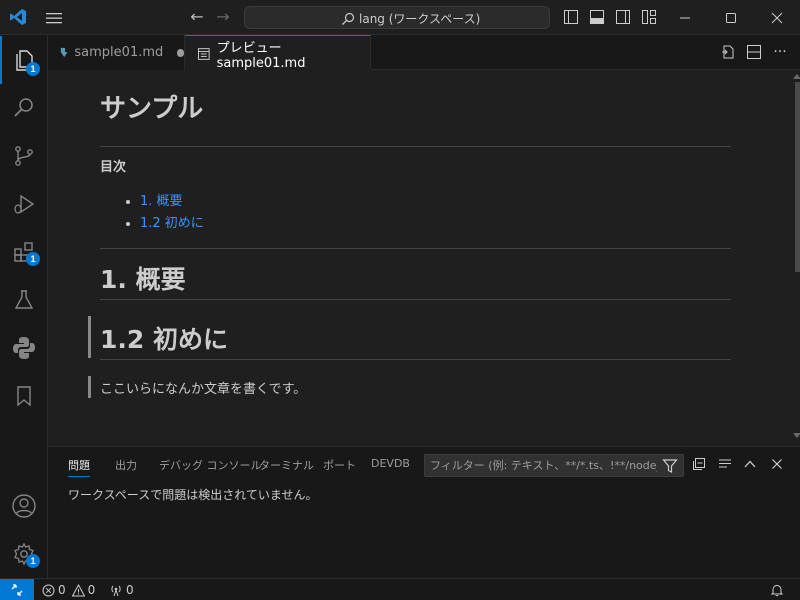  Describe the element at coordinates (210, 467) in the screenshot. I see `panel-tab-debug-console: デバッグ コンソール` at that location.